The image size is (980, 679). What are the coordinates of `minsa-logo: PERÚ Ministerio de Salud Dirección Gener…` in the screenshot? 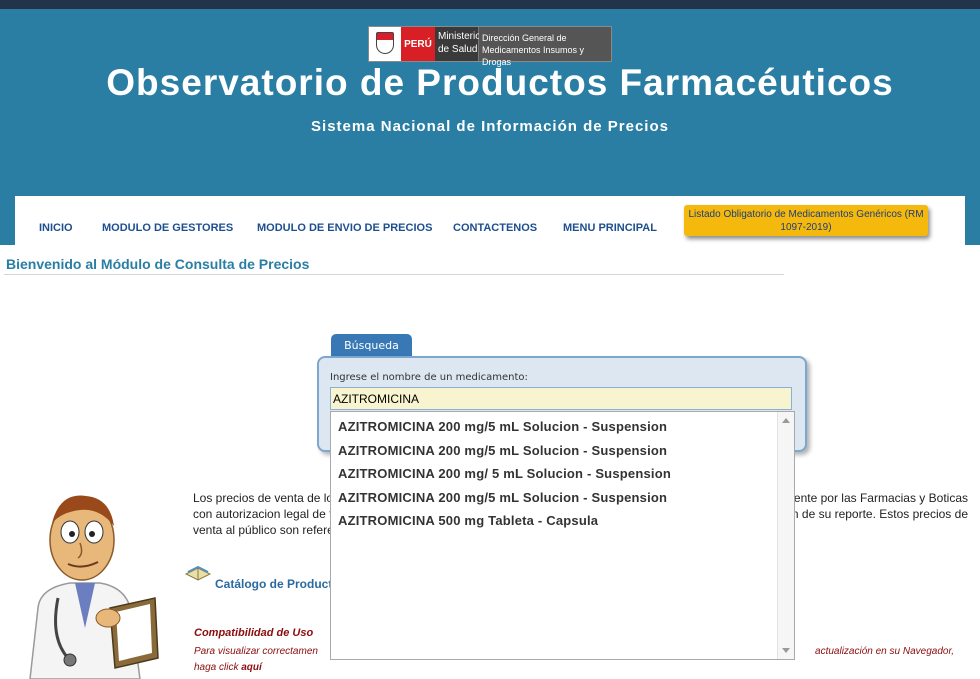 It's located at (490, 46).